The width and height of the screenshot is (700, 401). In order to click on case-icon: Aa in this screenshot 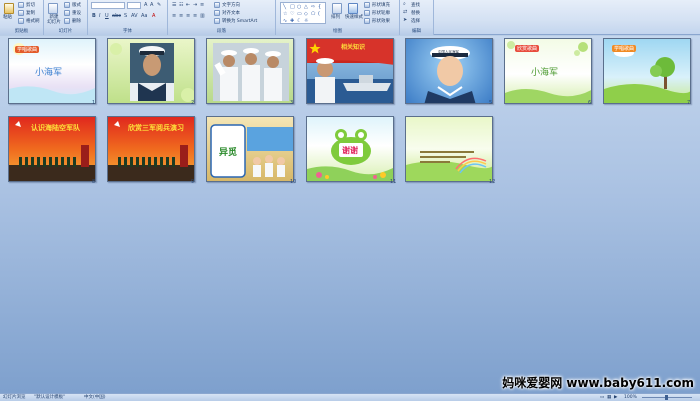, I will do `click(144, 16)`.